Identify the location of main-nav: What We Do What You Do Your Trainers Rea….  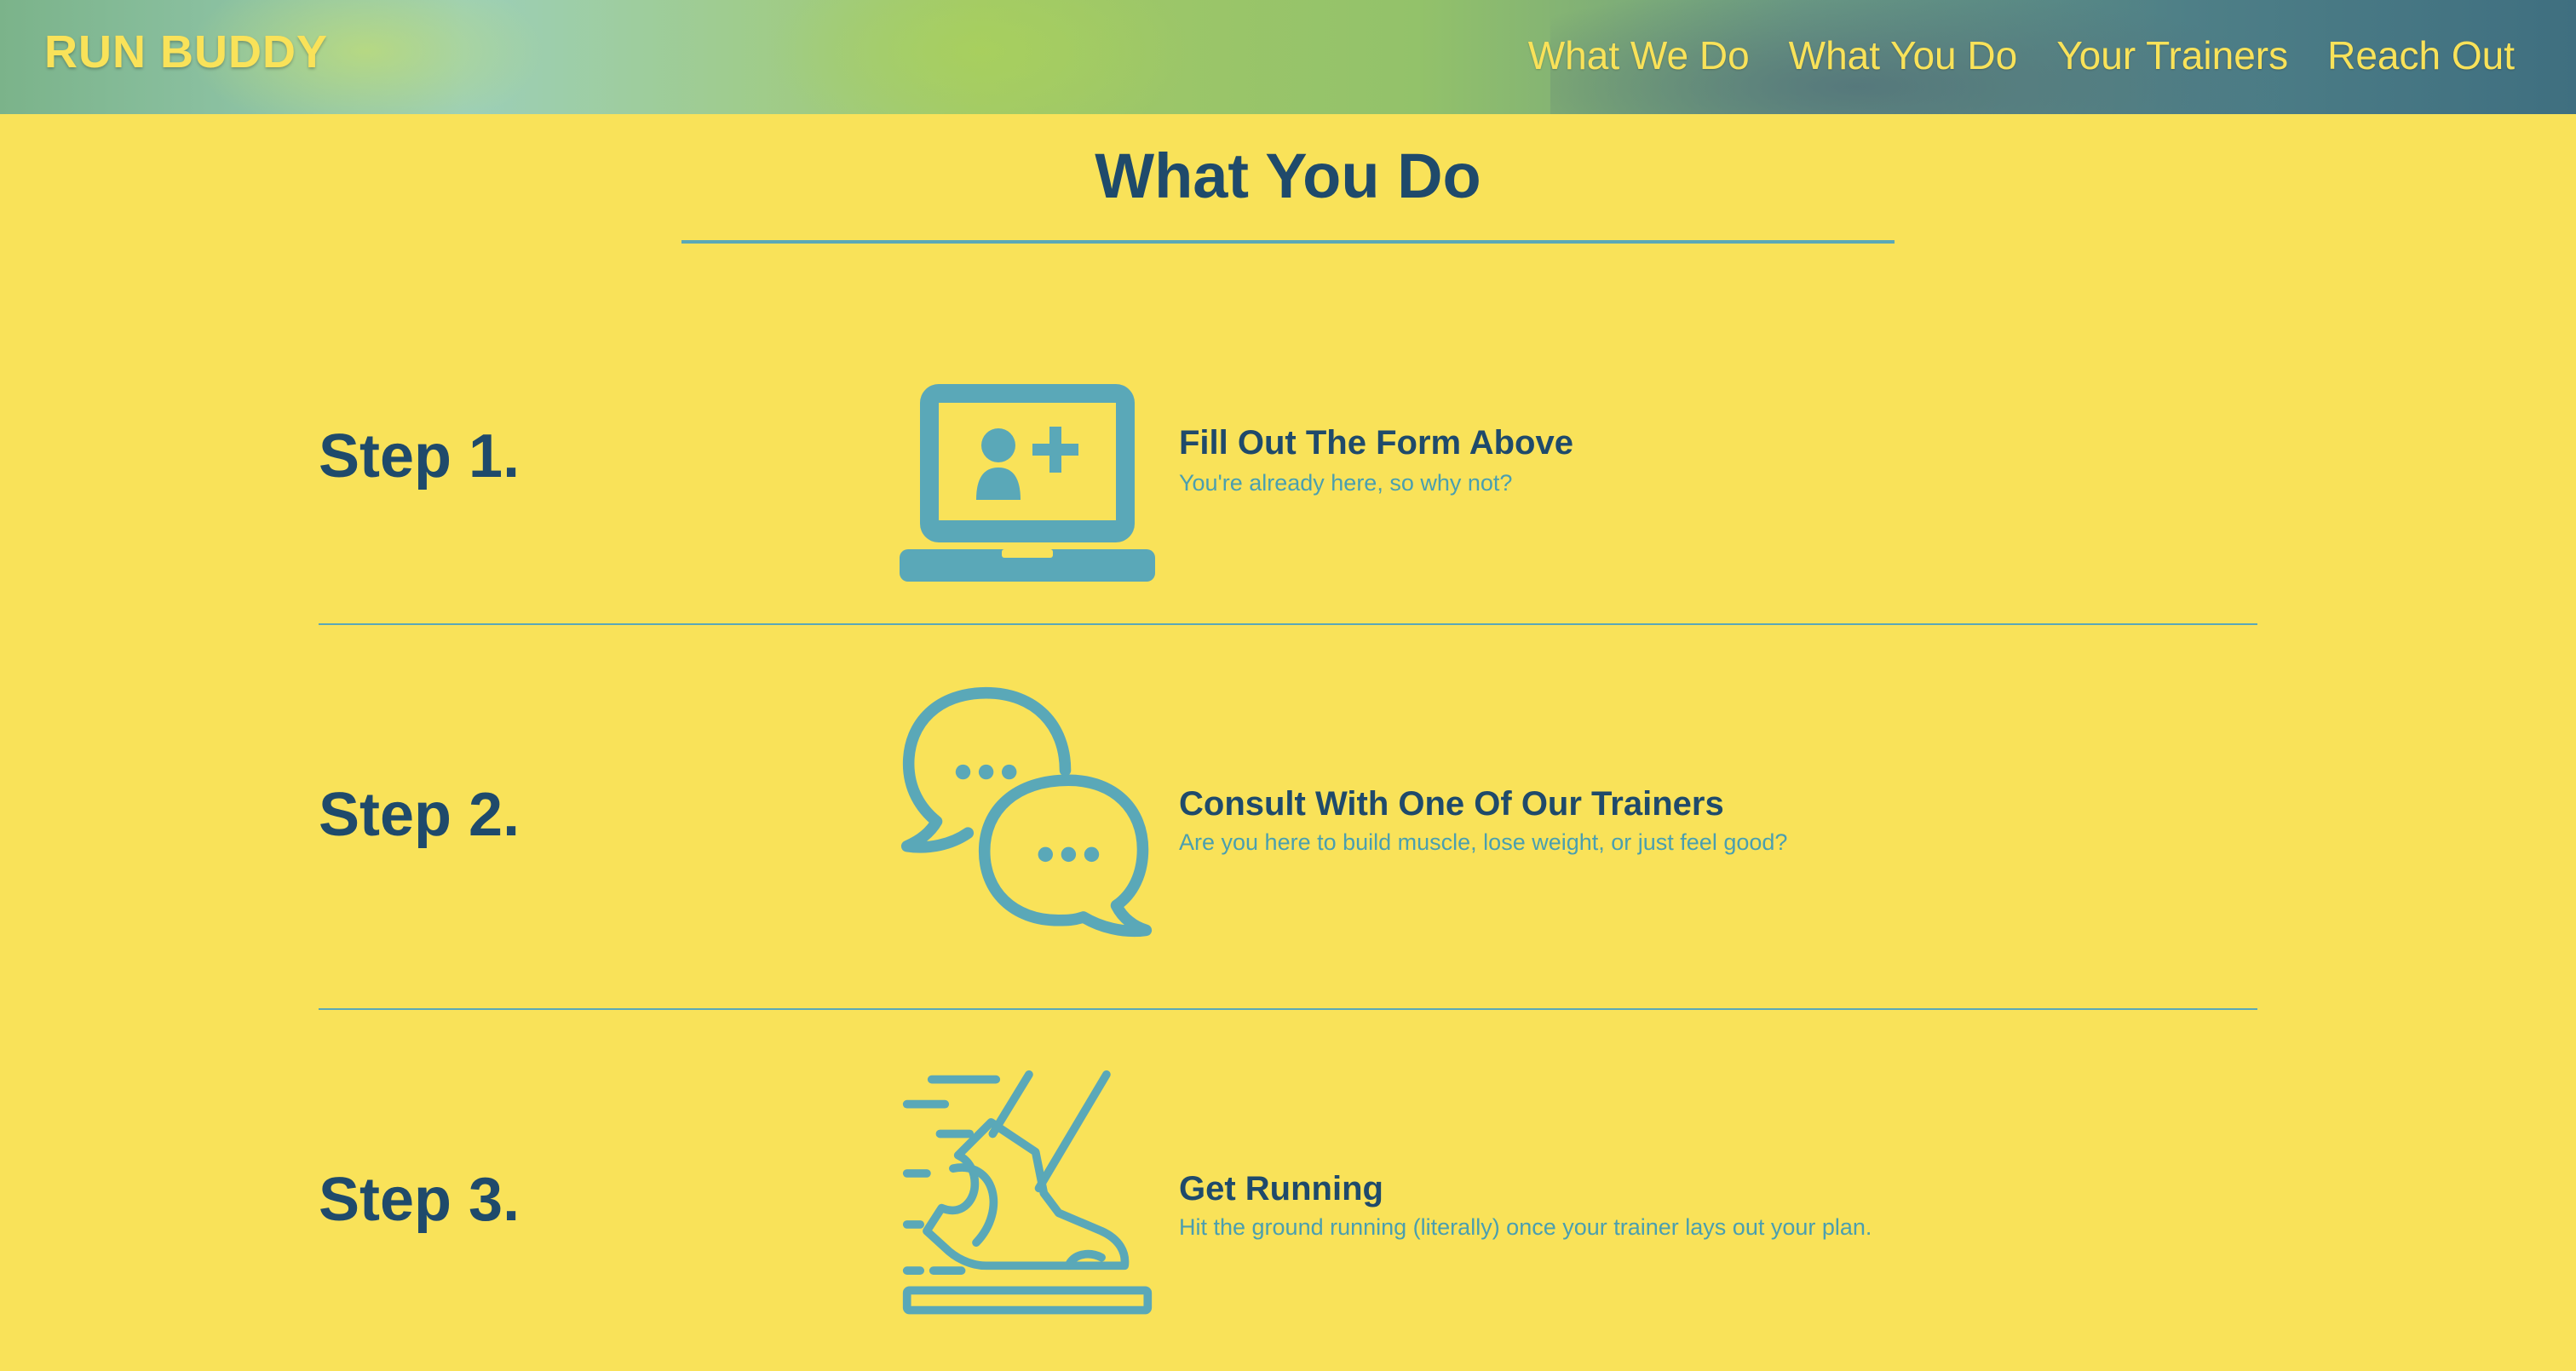
(2022, 55).